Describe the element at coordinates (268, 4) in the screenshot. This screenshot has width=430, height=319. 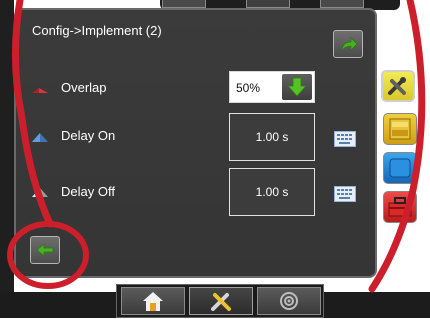
I see `top-tab-tools` at that location.